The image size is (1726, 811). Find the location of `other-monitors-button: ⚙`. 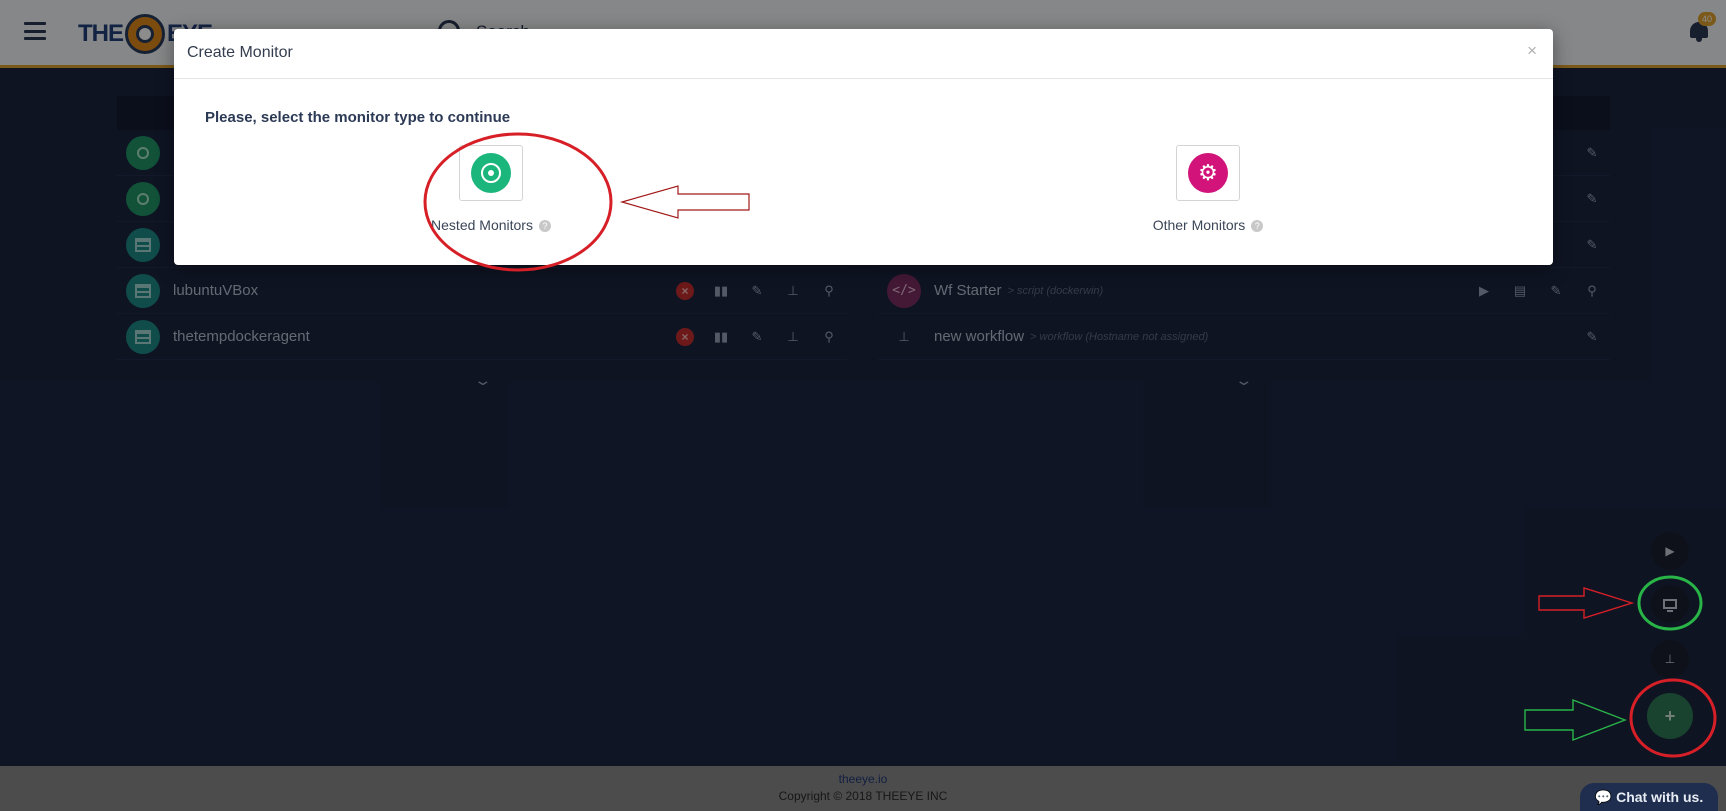

other-monitors-button: ⚙ is located at coordinates (1208, 173).